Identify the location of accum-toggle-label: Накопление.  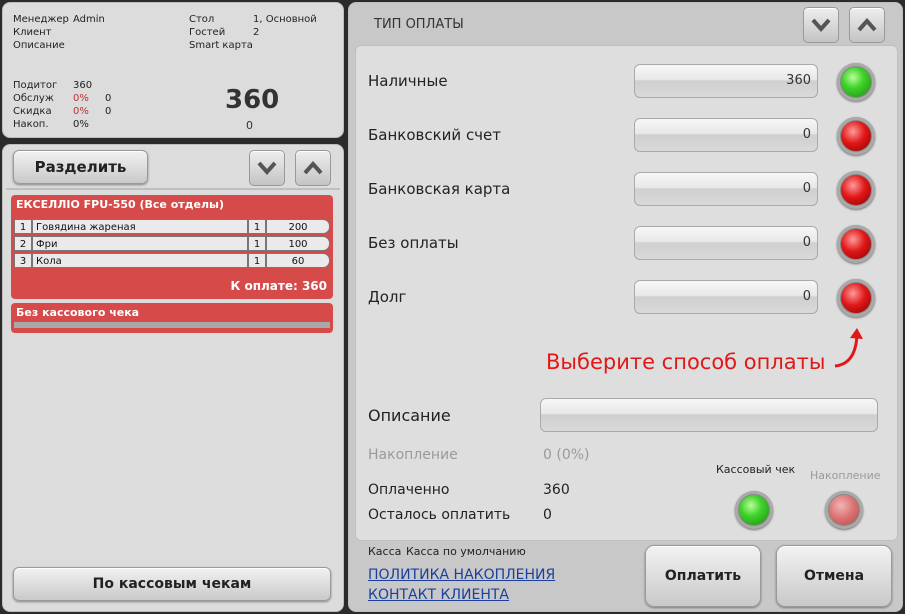
(845, 475).